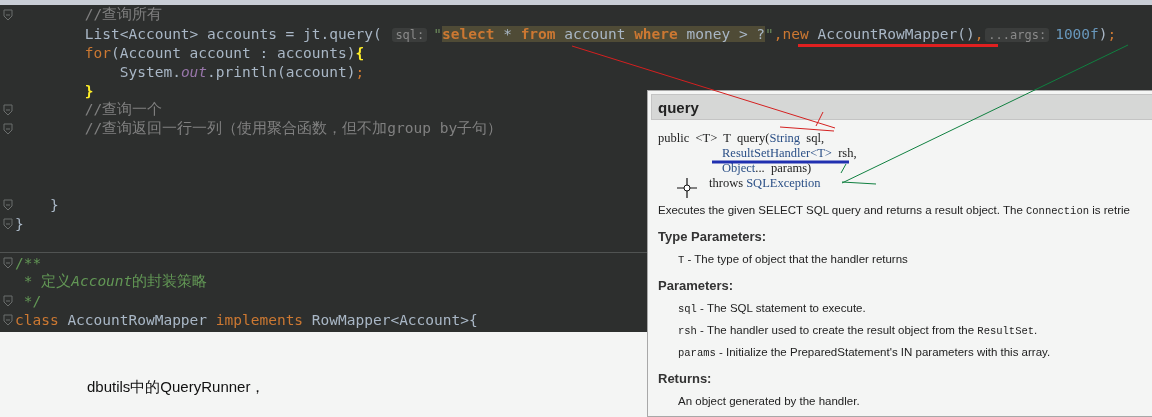 This screenshot has width=1152, height=417. Describe the element at coordinates (858, 330) in the screenshot. I see `parameter-description: rsh - The handler used to create the result object from the ResultSet.` at that location.